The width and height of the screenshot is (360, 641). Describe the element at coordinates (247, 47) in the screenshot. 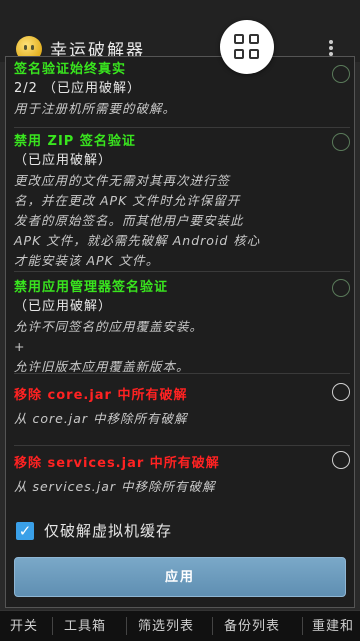

I see `grid-menu-button` at that location.